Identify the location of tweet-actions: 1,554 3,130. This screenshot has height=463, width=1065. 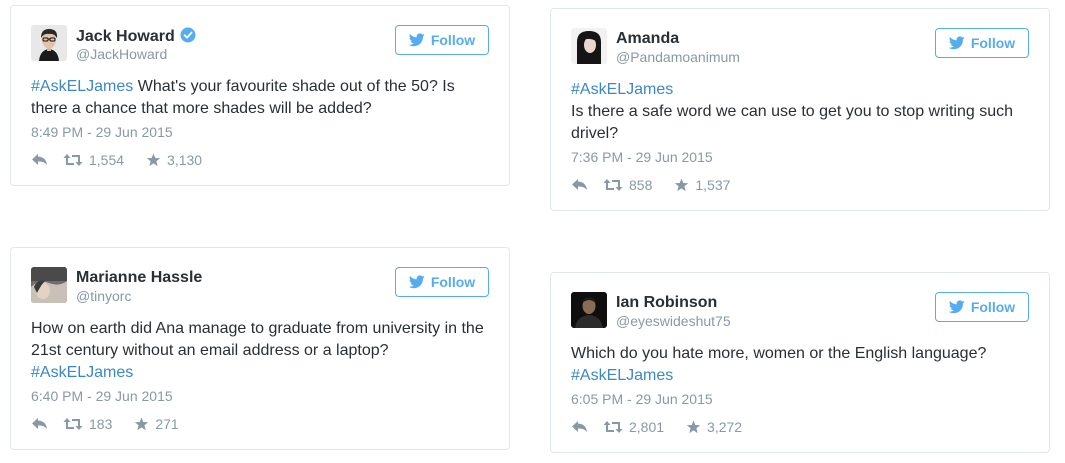
(127, 160).